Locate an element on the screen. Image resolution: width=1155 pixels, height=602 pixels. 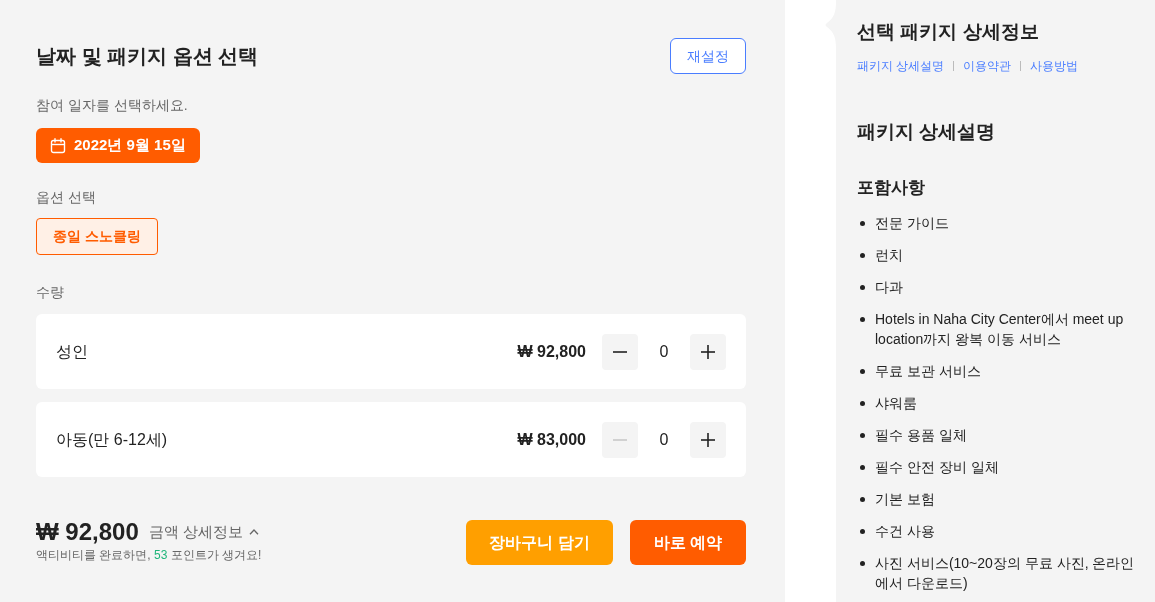
section-heading: 패키지 상세설명 is located at coordinates (927, 132).